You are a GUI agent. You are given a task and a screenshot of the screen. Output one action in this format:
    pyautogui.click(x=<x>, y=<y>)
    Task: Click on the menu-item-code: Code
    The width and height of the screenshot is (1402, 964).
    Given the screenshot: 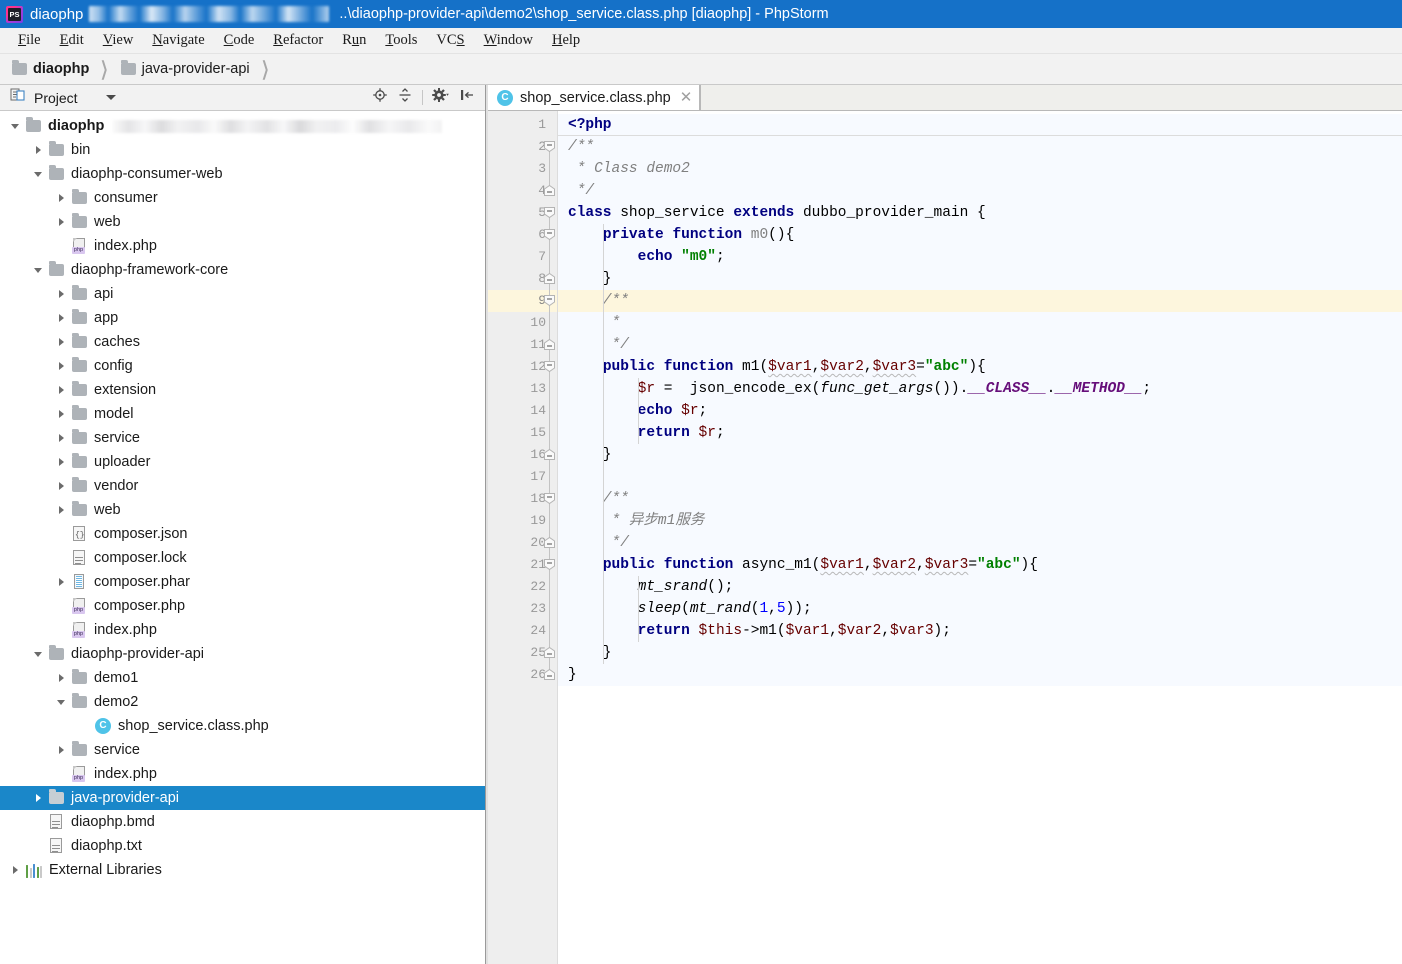 What is the action you would take?
    pyautogui.click(x=240, y=40)
    